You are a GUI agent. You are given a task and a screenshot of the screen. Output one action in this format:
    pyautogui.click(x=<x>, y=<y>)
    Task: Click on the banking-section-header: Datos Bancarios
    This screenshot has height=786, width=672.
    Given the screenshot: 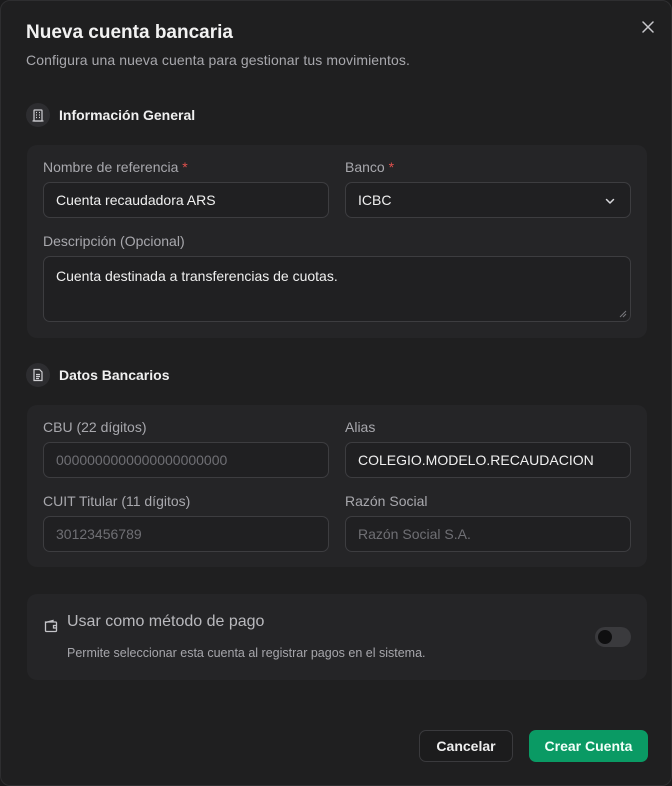 What is the action you would take?
    pyautogui.click(x=97, y=375)
    